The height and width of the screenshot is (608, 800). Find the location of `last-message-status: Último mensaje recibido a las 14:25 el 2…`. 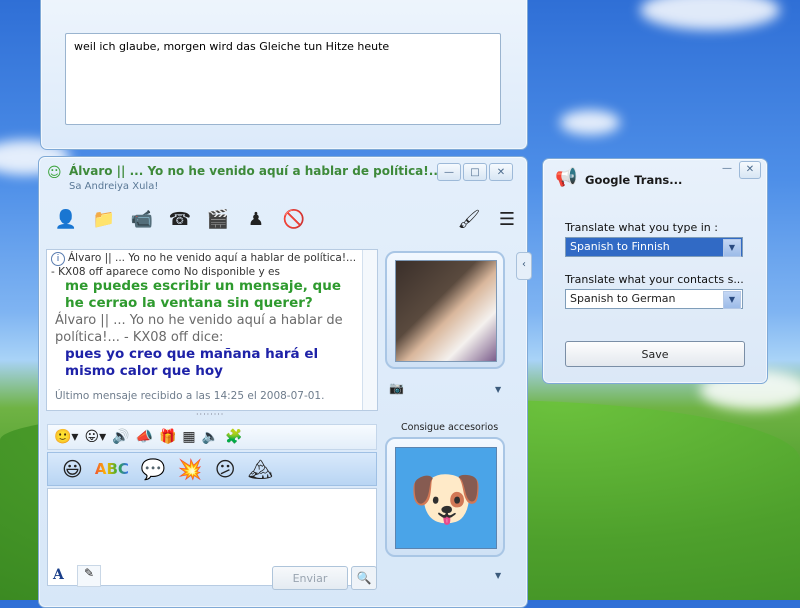

last-message-status: Último mensaje recibido a las 14:25 el 2… is located at coordinates (190, 396).